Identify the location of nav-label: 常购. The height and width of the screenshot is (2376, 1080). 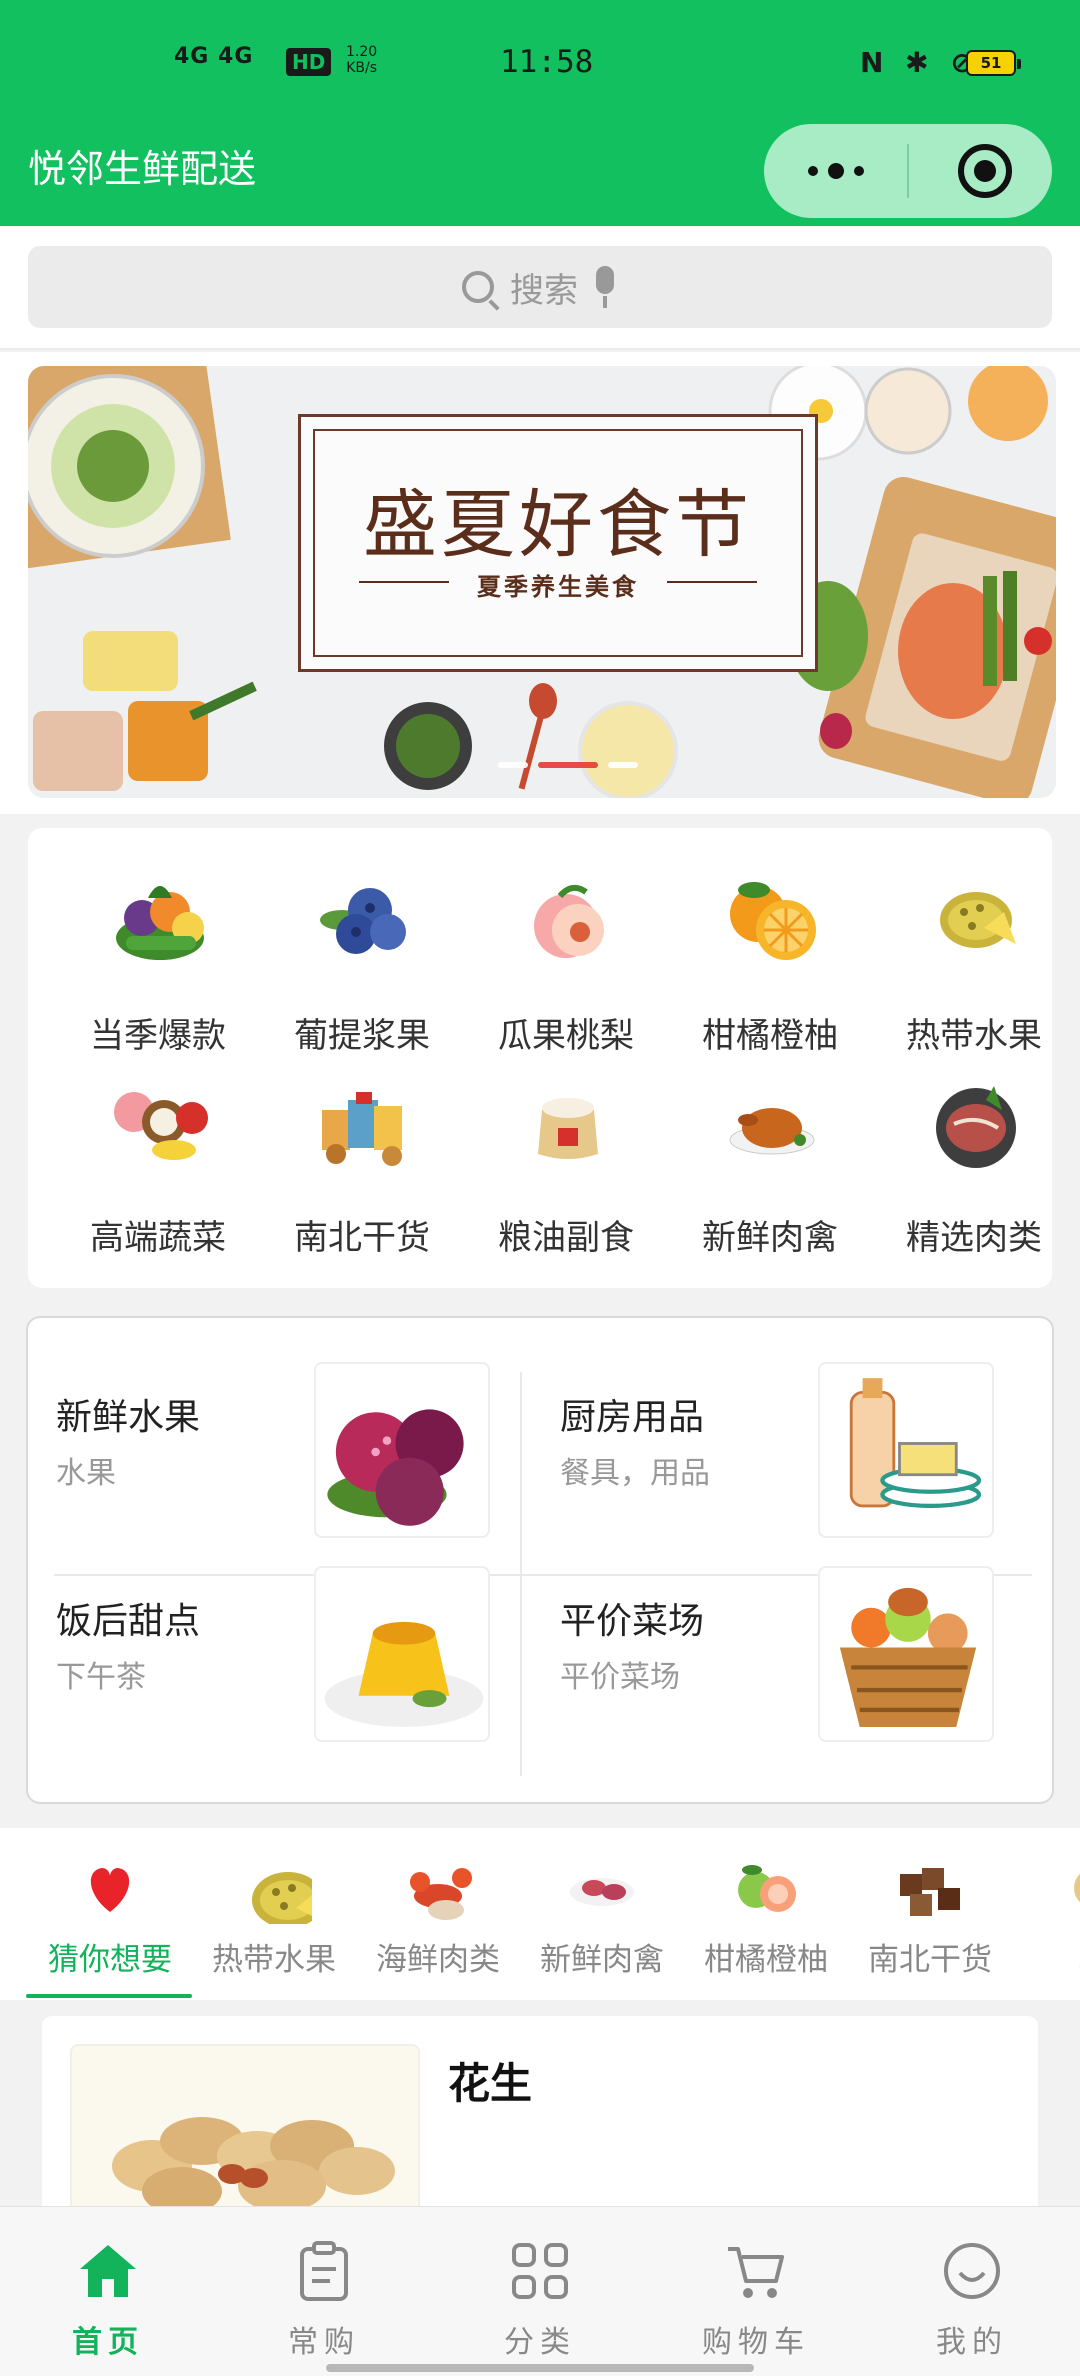
(324, 2342).